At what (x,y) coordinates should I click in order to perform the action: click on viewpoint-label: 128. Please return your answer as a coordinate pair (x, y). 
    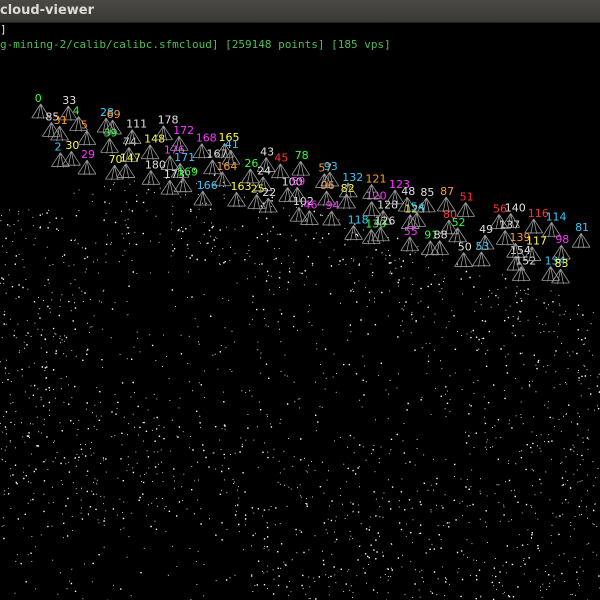
    Looking at the image, I should click on (387, 204).